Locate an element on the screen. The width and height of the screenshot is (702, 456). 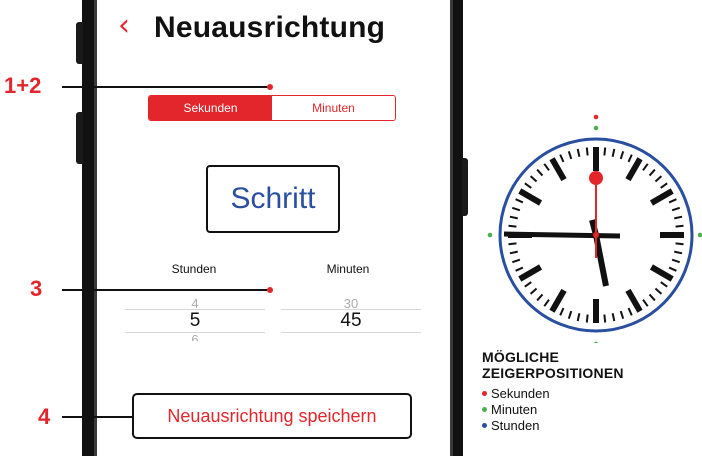
hours-picker-prev: 4 is located at coordinates (195, 303).